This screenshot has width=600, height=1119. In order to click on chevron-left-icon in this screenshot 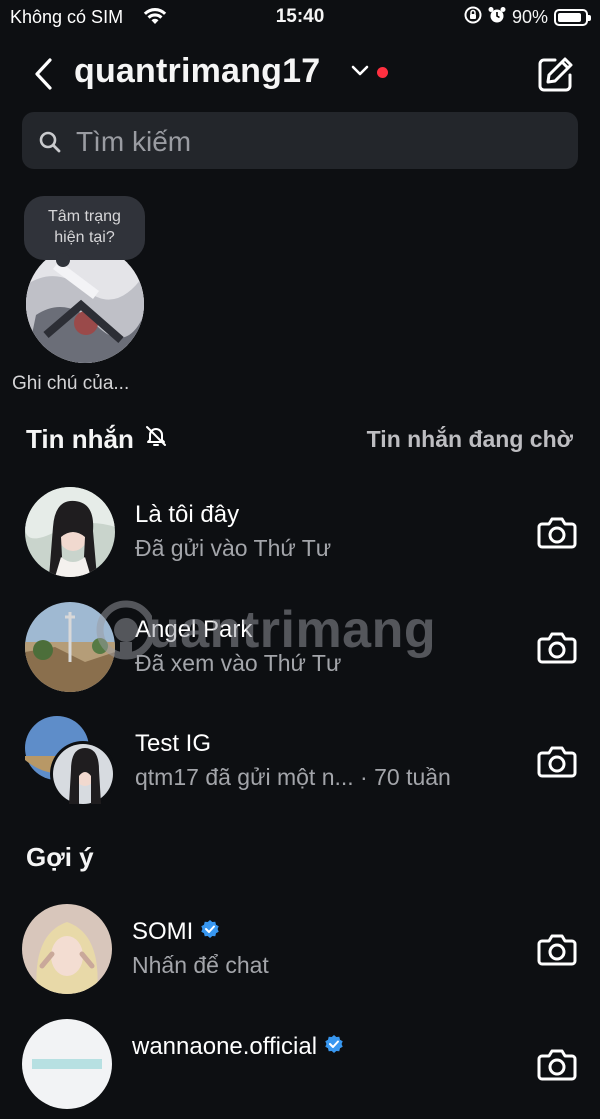, I will do `click(43, 74)`.